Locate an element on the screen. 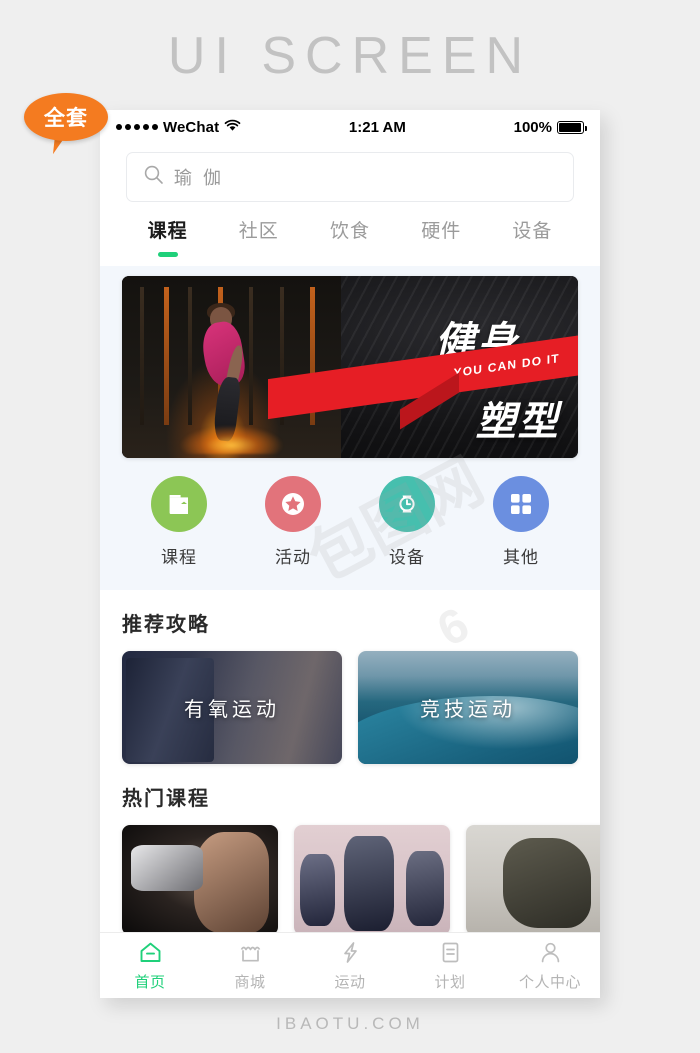 The image size is (700, 1053). quick-action-label: 设备 is located at coordinates (407, 557).